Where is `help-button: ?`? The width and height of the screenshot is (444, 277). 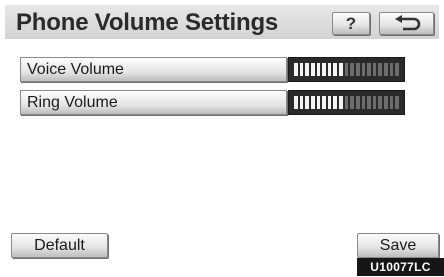
help-button: ? is located at coordinates (351, 23).